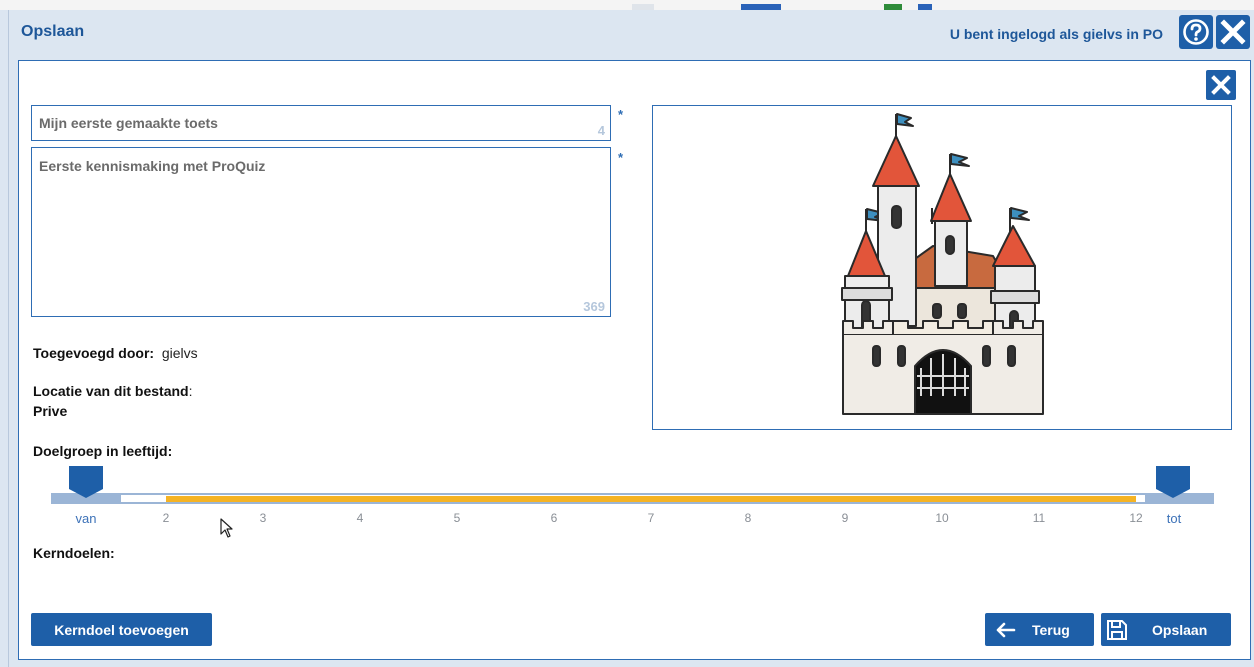  Describe the element at coordinates (50, 411) in the screenshot. I see `location-value: Prive` at that location.